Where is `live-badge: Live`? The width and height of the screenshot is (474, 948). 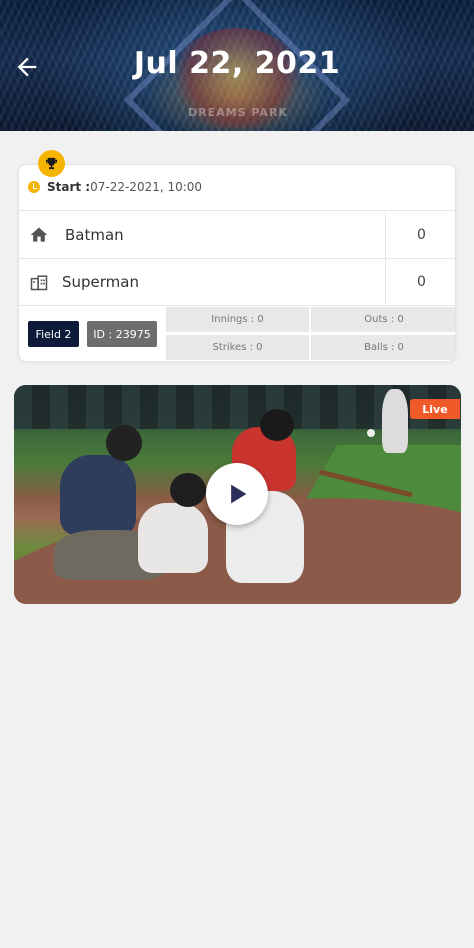
live-badge: Live is located at coordinates (435, 409).